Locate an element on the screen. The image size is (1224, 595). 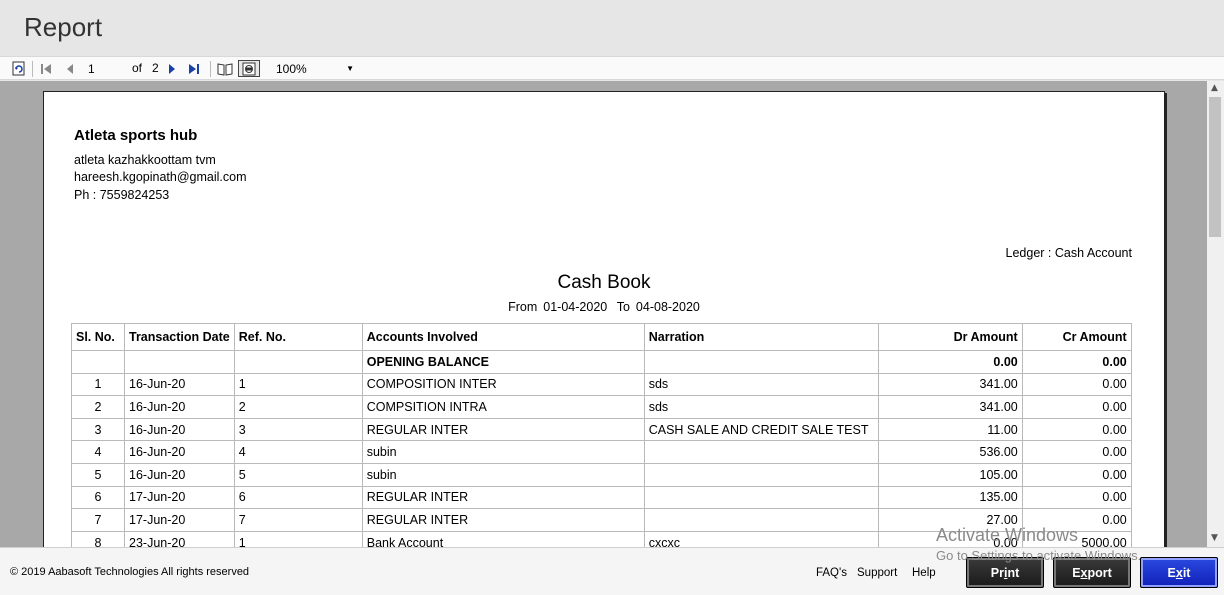
refresh-icon is located at coordinates (19, 68).